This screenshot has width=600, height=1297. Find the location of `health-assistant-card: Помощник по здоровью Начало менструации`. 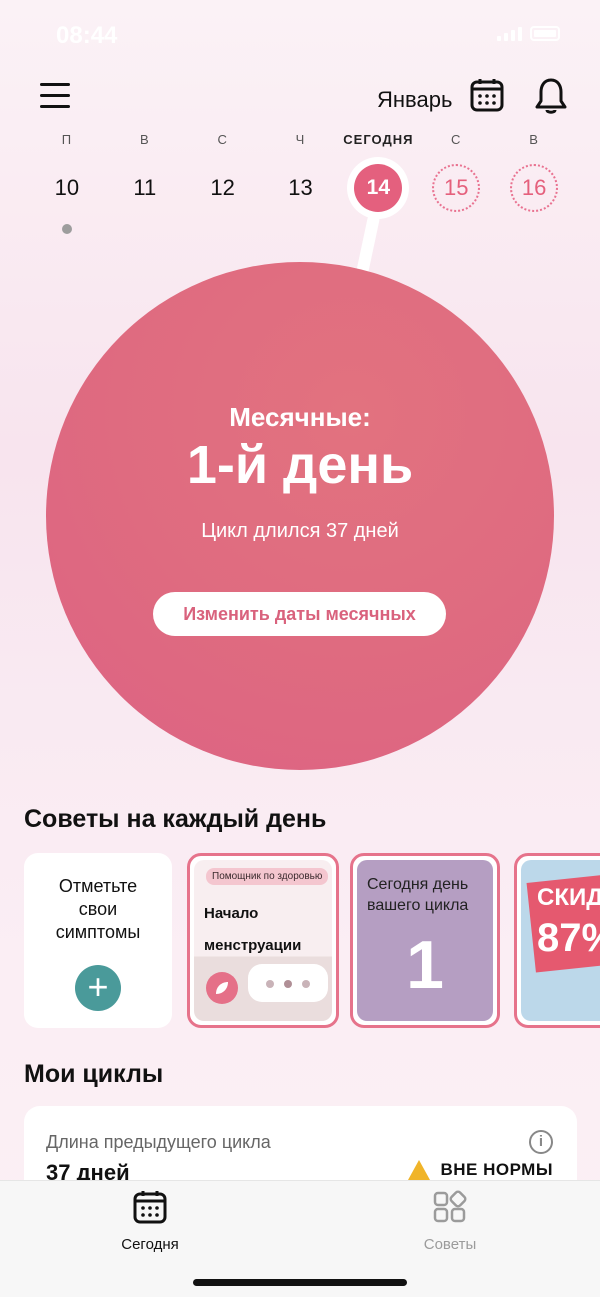

health-assistant-card: Помощник по здоровью Начало менструации is located at coordinates (263, 940).